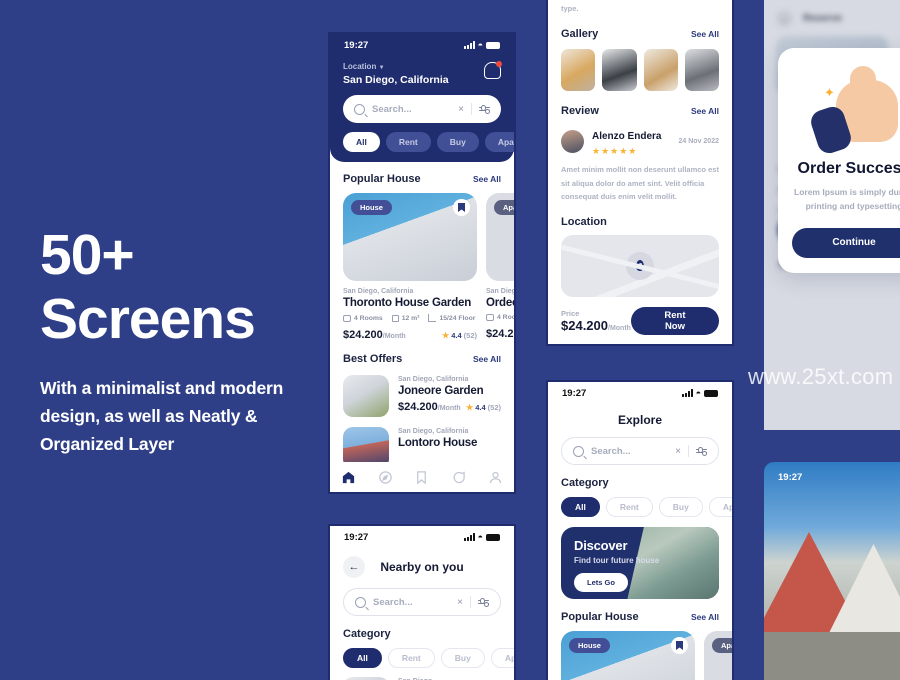 Image resolution: width=900 pixels, height=680 pixels. Describe the element at coordinates (501, 303) in the screenshot. I see `property-title: Ordeo G` at that location.